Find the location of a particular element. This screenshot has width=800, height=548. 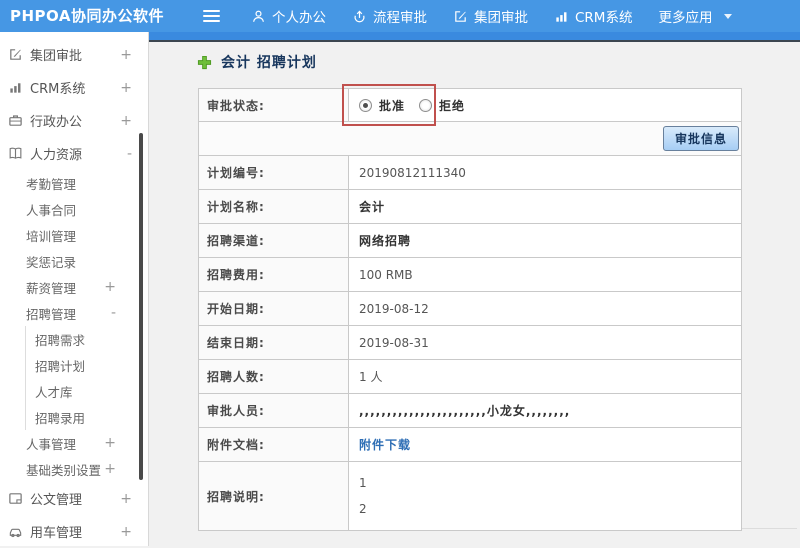

sidebar-item-label: 人事管理 is located at coordinates (51, 444).